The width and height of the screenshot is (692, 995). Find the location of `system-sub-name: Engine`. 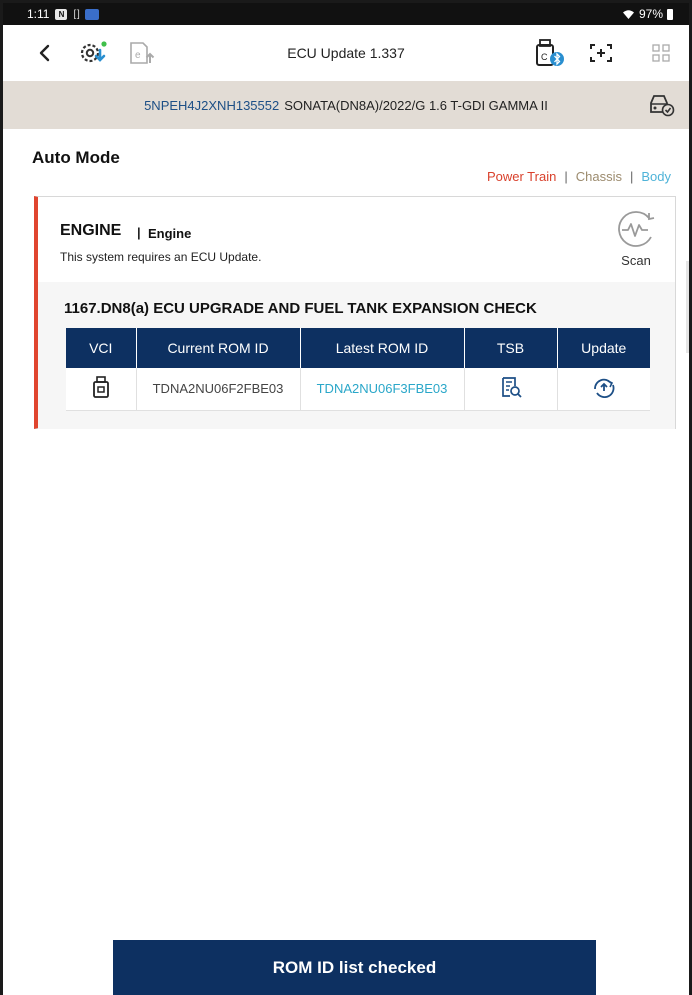

system-sub-name: Engine is located at coordinates (170, 233).